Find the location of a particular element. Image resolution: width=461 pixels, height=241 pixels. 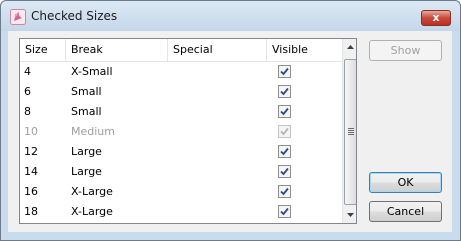

close-button: x is located at coordinates (436, 18).